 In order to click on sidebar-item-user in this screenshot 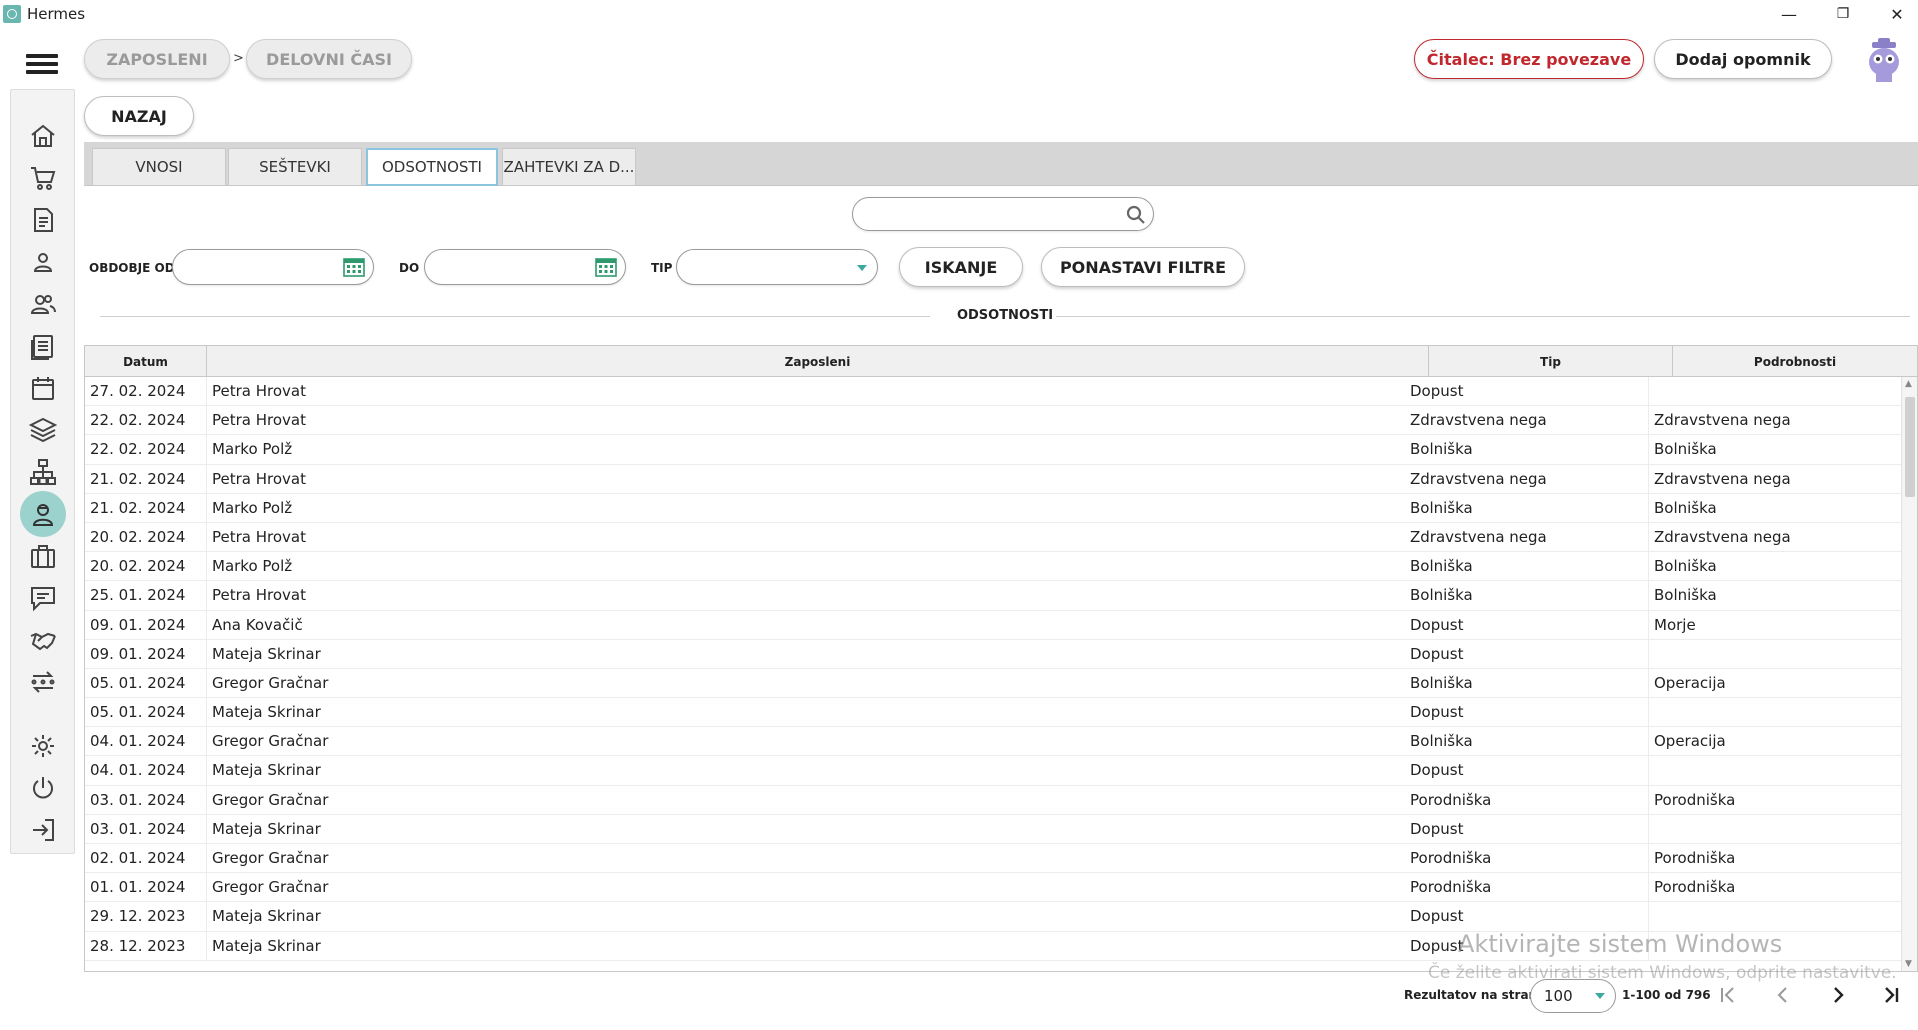, I will do `click(43, 262)`.